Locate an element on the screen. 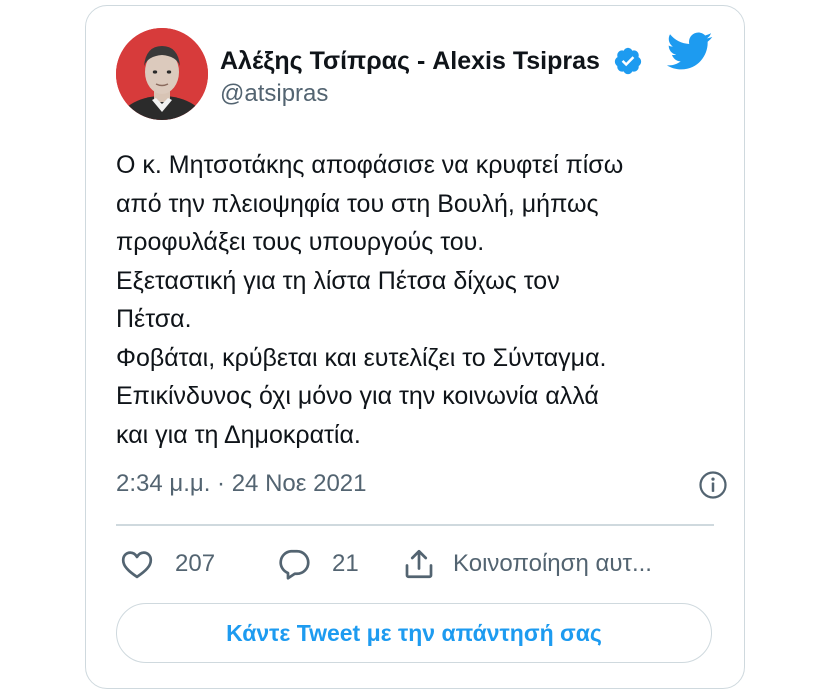 The image size is (828, 699). reply-button: 21 is located at coordinates (317, 564).